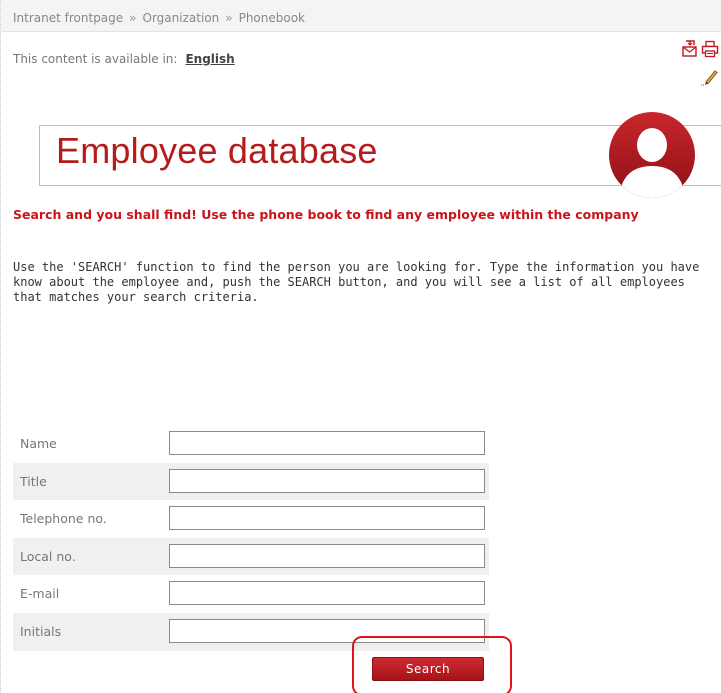 The width and height of the screenshot is (721, 693). I want to click on breadcrumb-item-organization: Organization, so click(181, 18).